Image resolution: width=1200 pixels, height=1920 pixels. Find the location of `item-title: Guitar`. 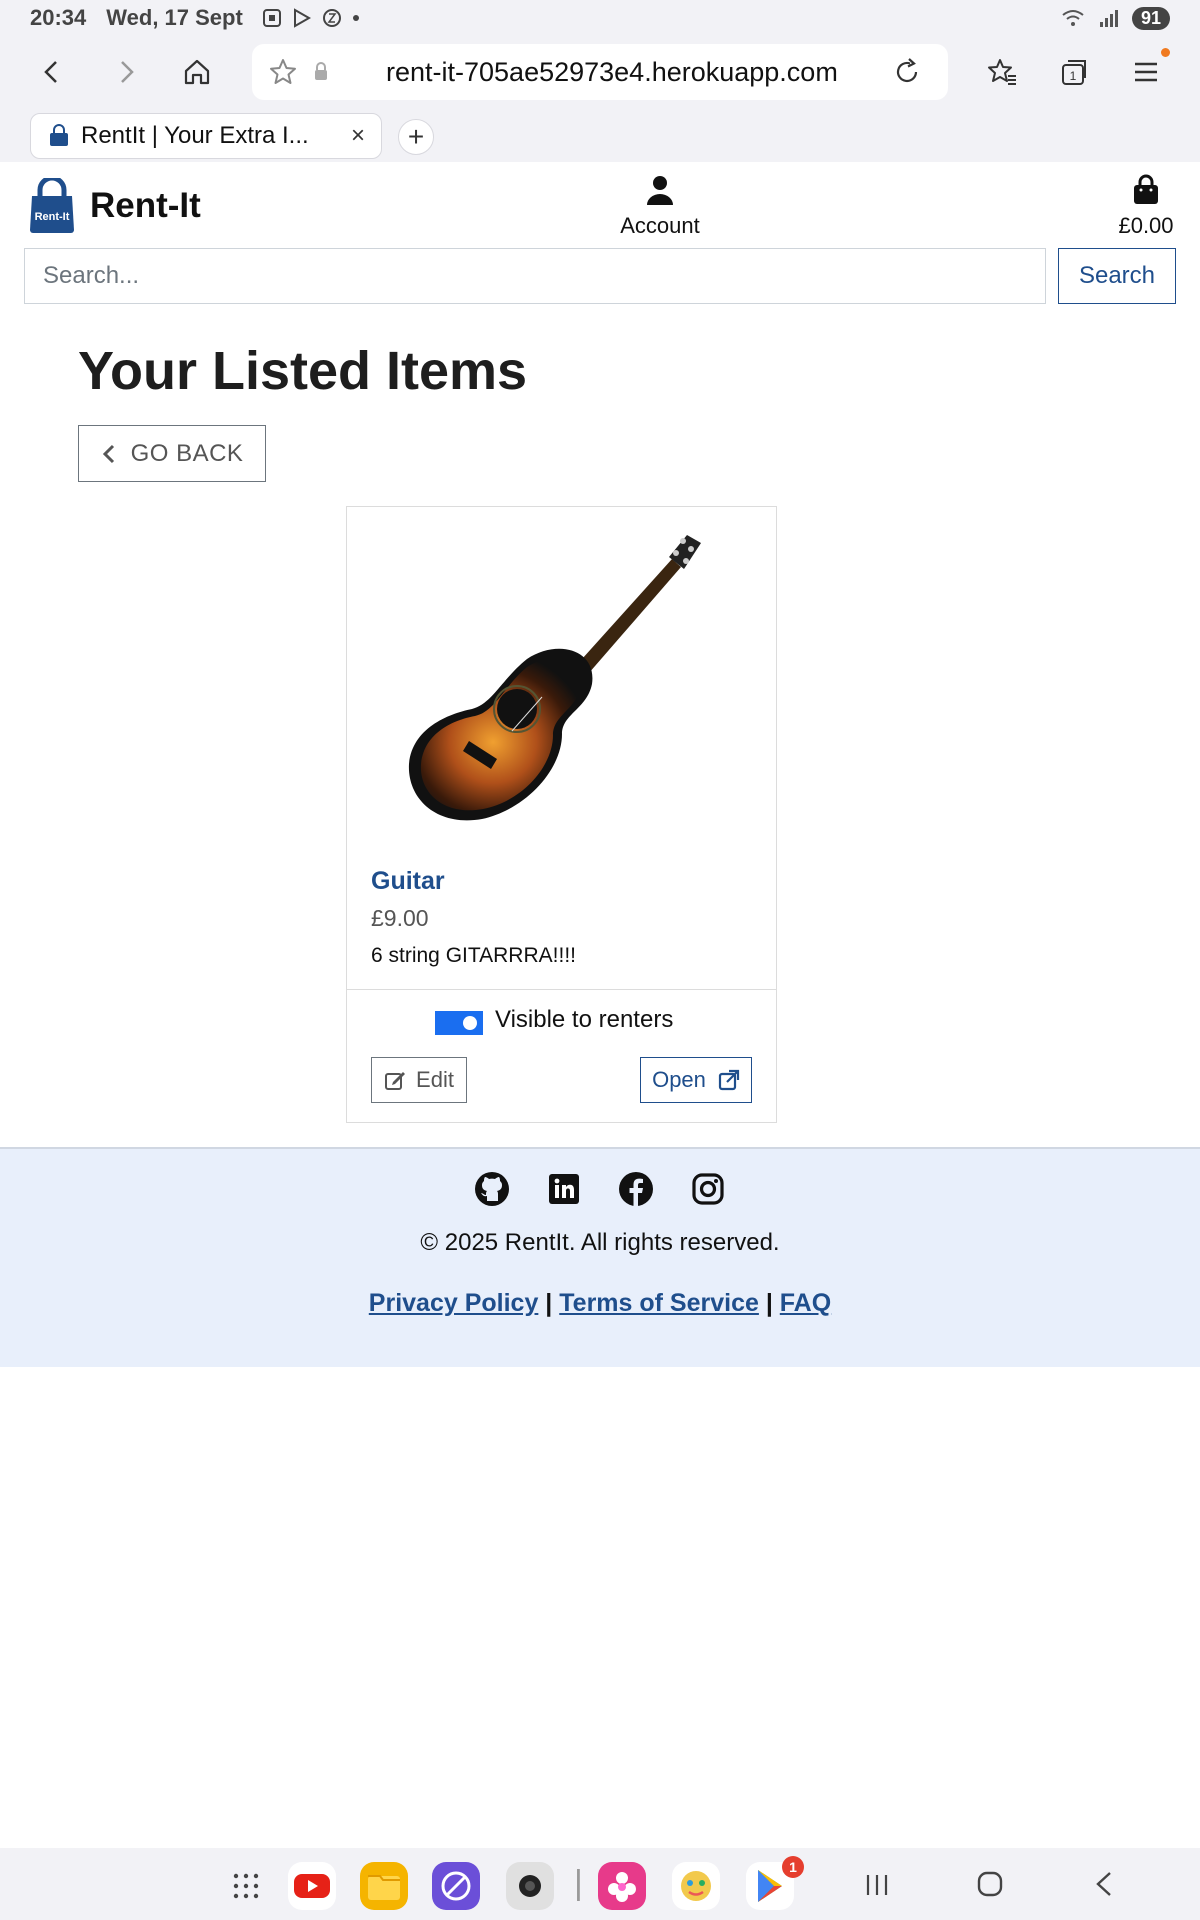

item-title: Guitar is located at coordinates (408, 881).